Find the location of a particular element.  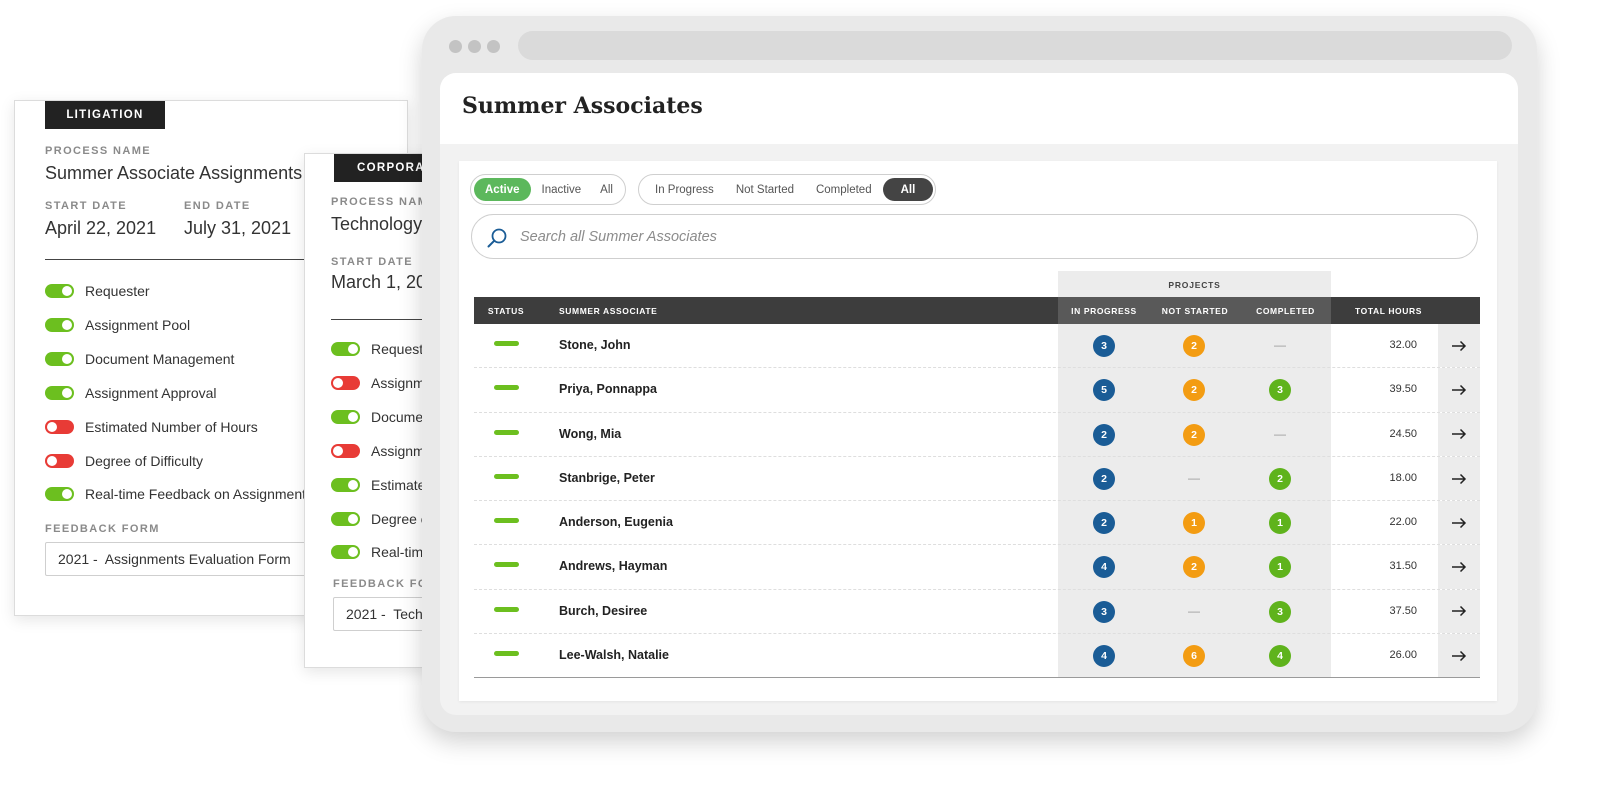

filter-all-status: All is located at coordinates (606, 189).